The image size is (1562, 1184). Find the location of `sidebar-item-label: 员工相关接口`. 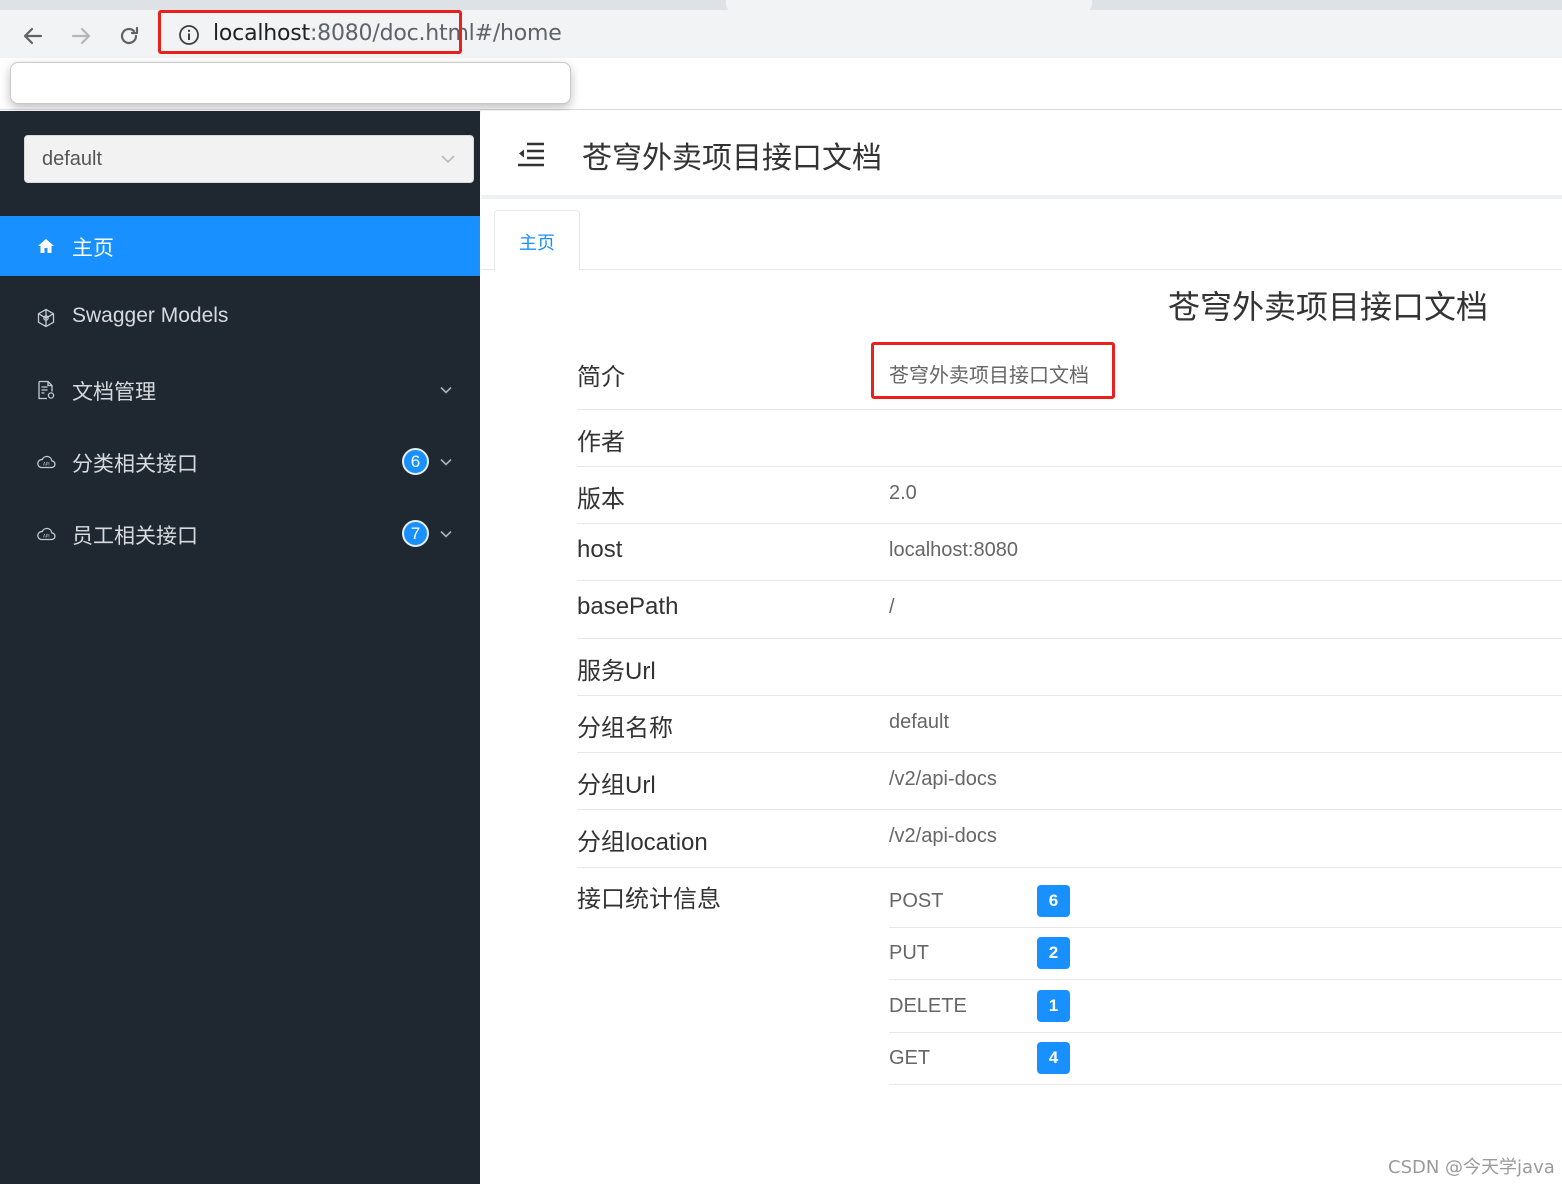

sidebar-item-label: 员工相关接口 is located at coordinates (135, 536).